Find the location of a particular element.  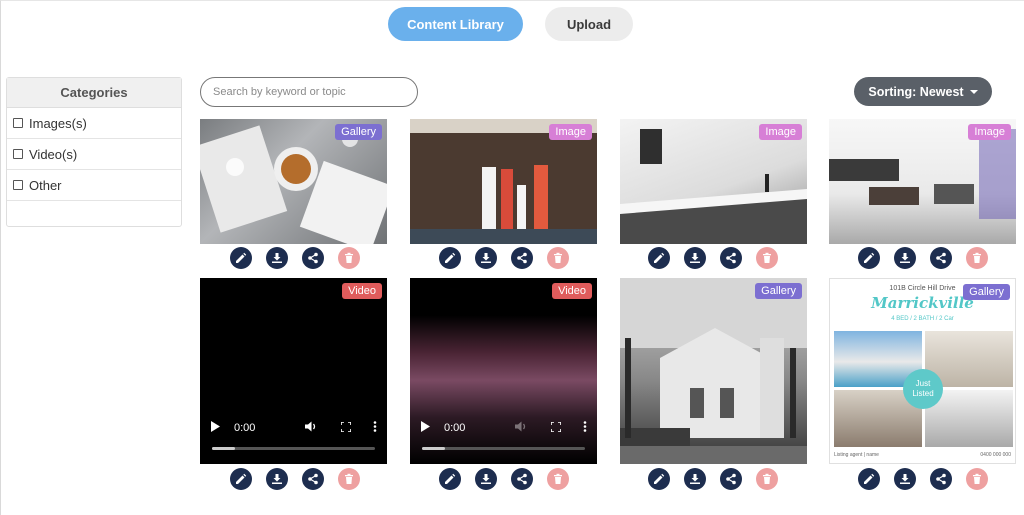

category-images: Images(s) is located at coordinates (94, 123).